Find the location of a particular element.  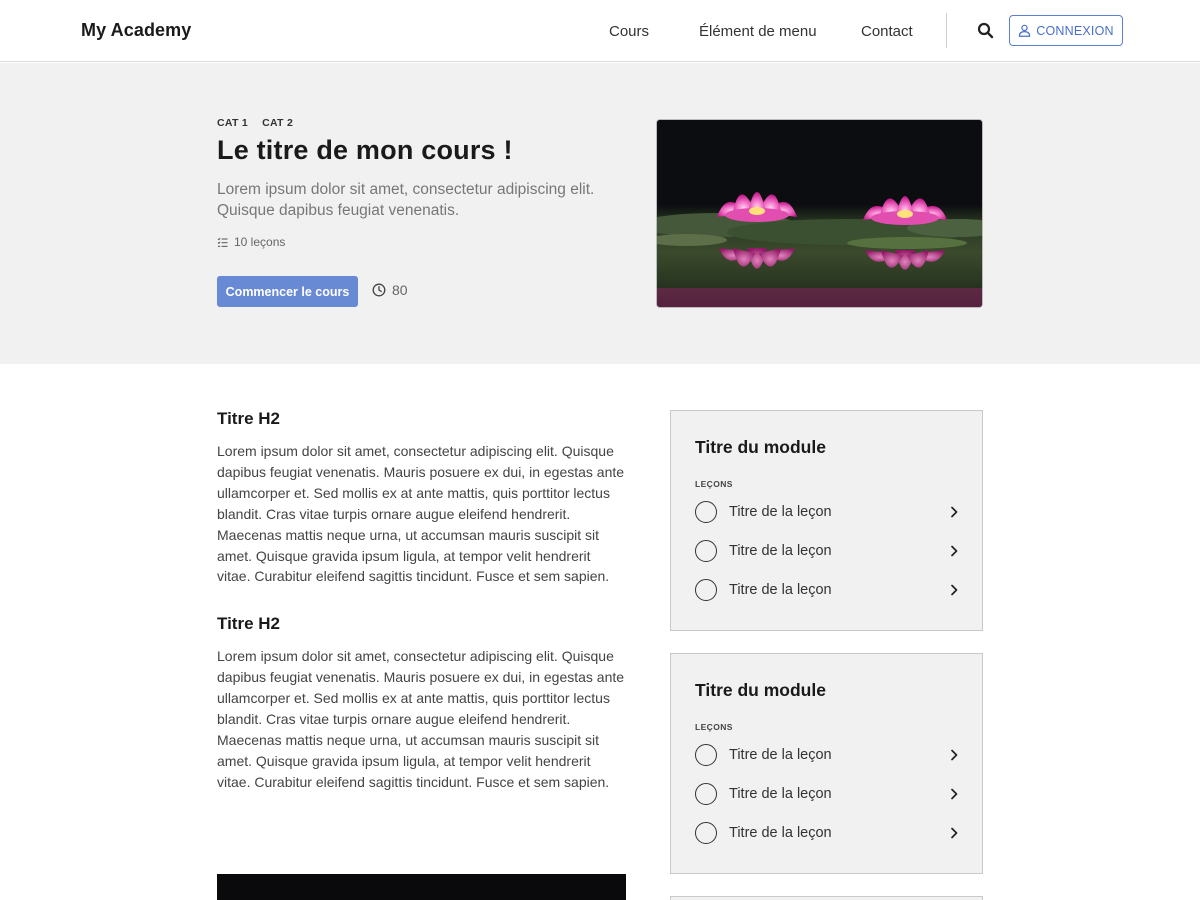

category-tag: CAT 1 is located at coordinates (232, 123).